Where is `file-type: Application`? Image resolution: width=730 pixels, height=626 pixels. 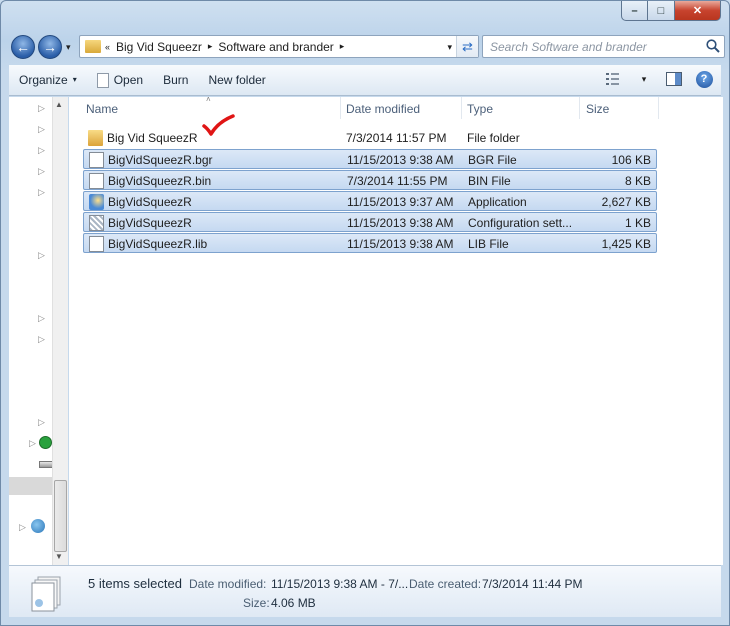 file-type: Application is located at coordinates (497, 202).